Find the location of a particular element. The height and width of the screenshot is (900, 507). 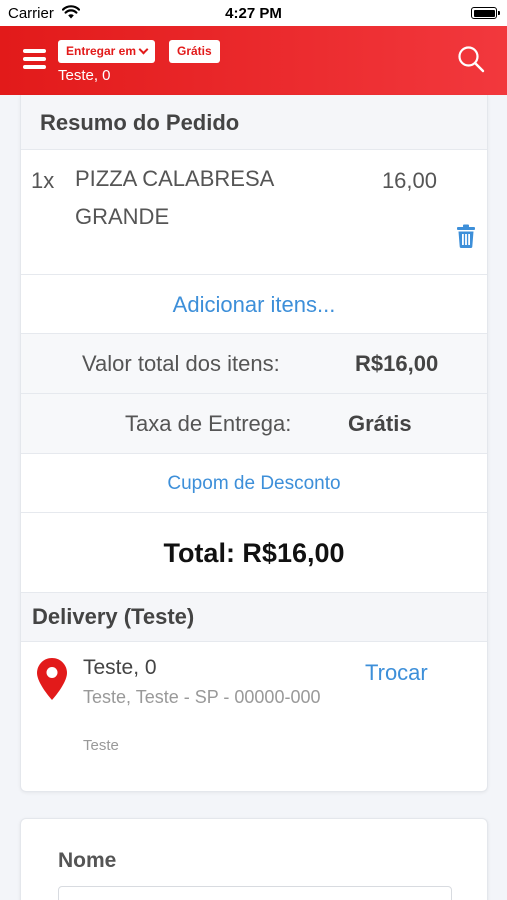

delivery-fee-badge-label: Grátis is located at coordinates (194, 51).